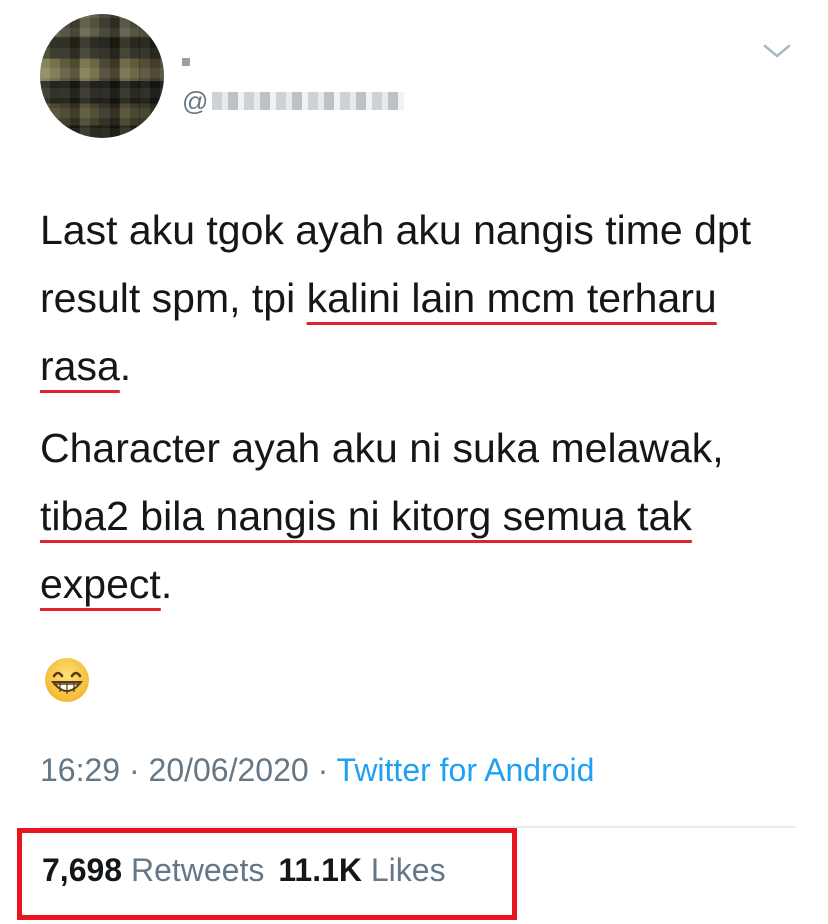  Describe the element at coordinates (466, 770) in the screenshot. I see `tweet-source-link: Twitter for Android` at that location.